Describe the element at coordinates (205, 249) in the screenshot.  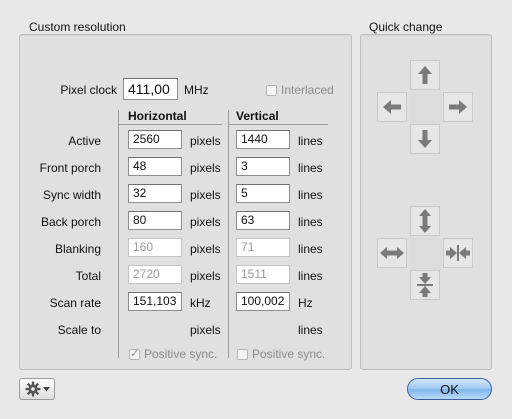
I see `blanking-h-unit: pixels` at that location.